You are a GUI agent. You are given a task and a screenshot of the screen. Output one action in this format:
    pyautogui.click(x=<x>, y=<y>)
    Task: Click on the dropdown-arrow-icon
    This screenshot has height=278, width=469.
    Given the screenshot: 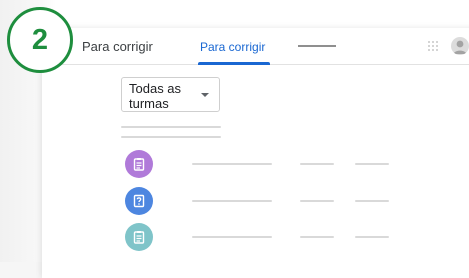 What is the action you would take?
    pyautogui.click(x=205, y=95)
    